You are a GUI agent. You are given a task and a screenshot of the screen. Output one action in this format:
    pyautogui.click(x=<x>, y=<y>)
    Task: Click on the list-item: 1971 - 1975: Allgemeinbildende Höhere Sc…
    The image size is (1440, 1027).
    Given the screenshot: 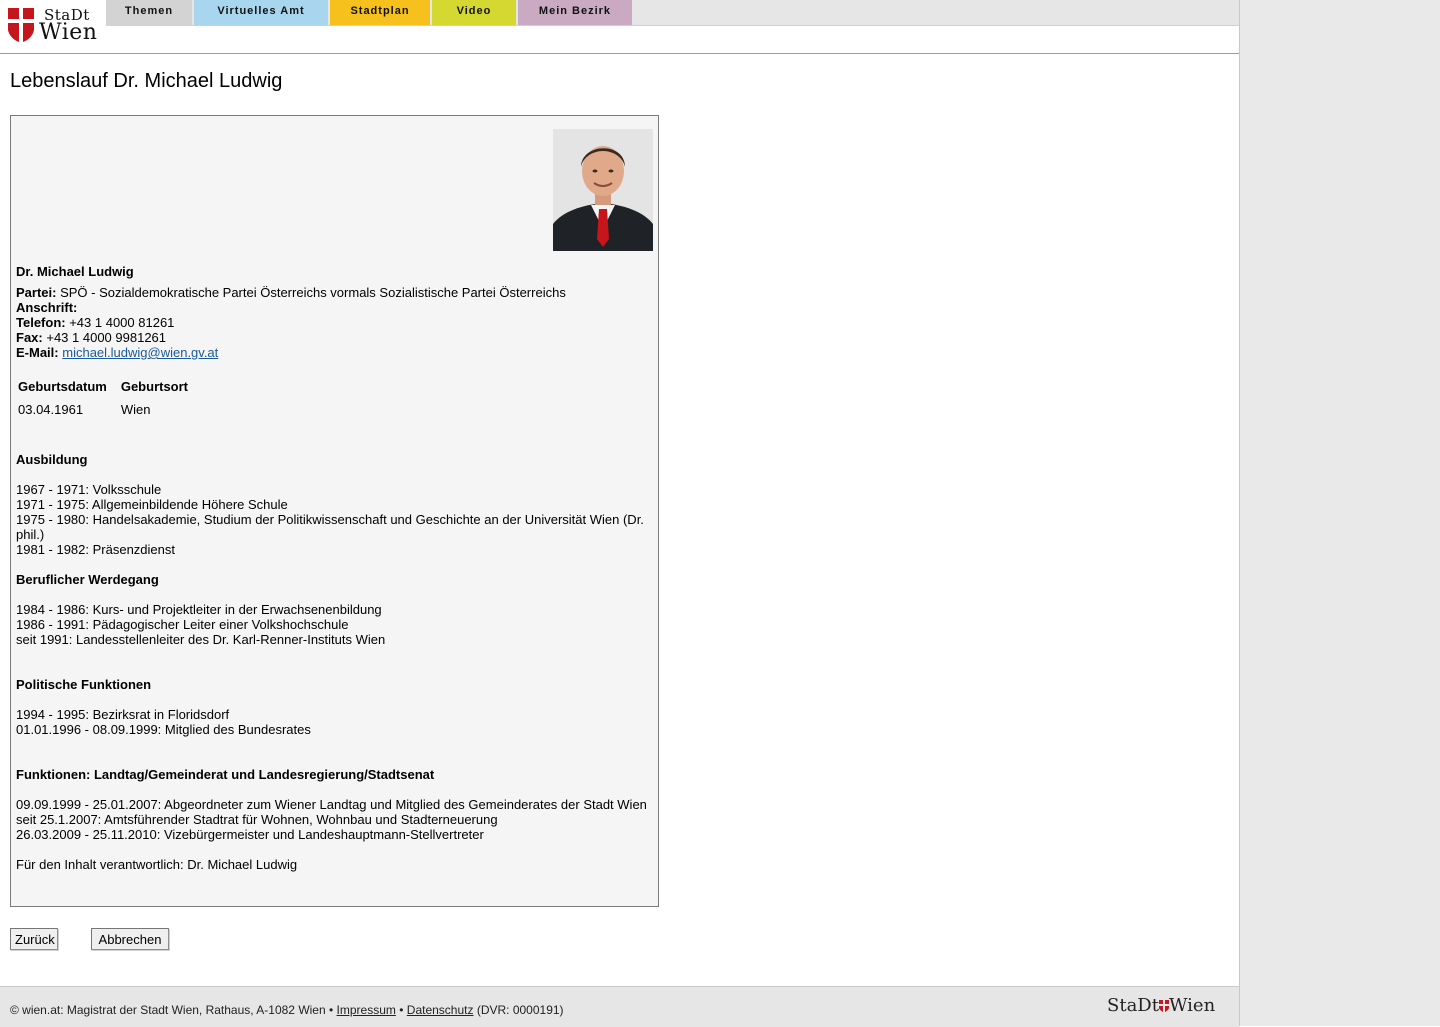 What is the action you would take?
    pyautogui.click(x=152, y=504)
    